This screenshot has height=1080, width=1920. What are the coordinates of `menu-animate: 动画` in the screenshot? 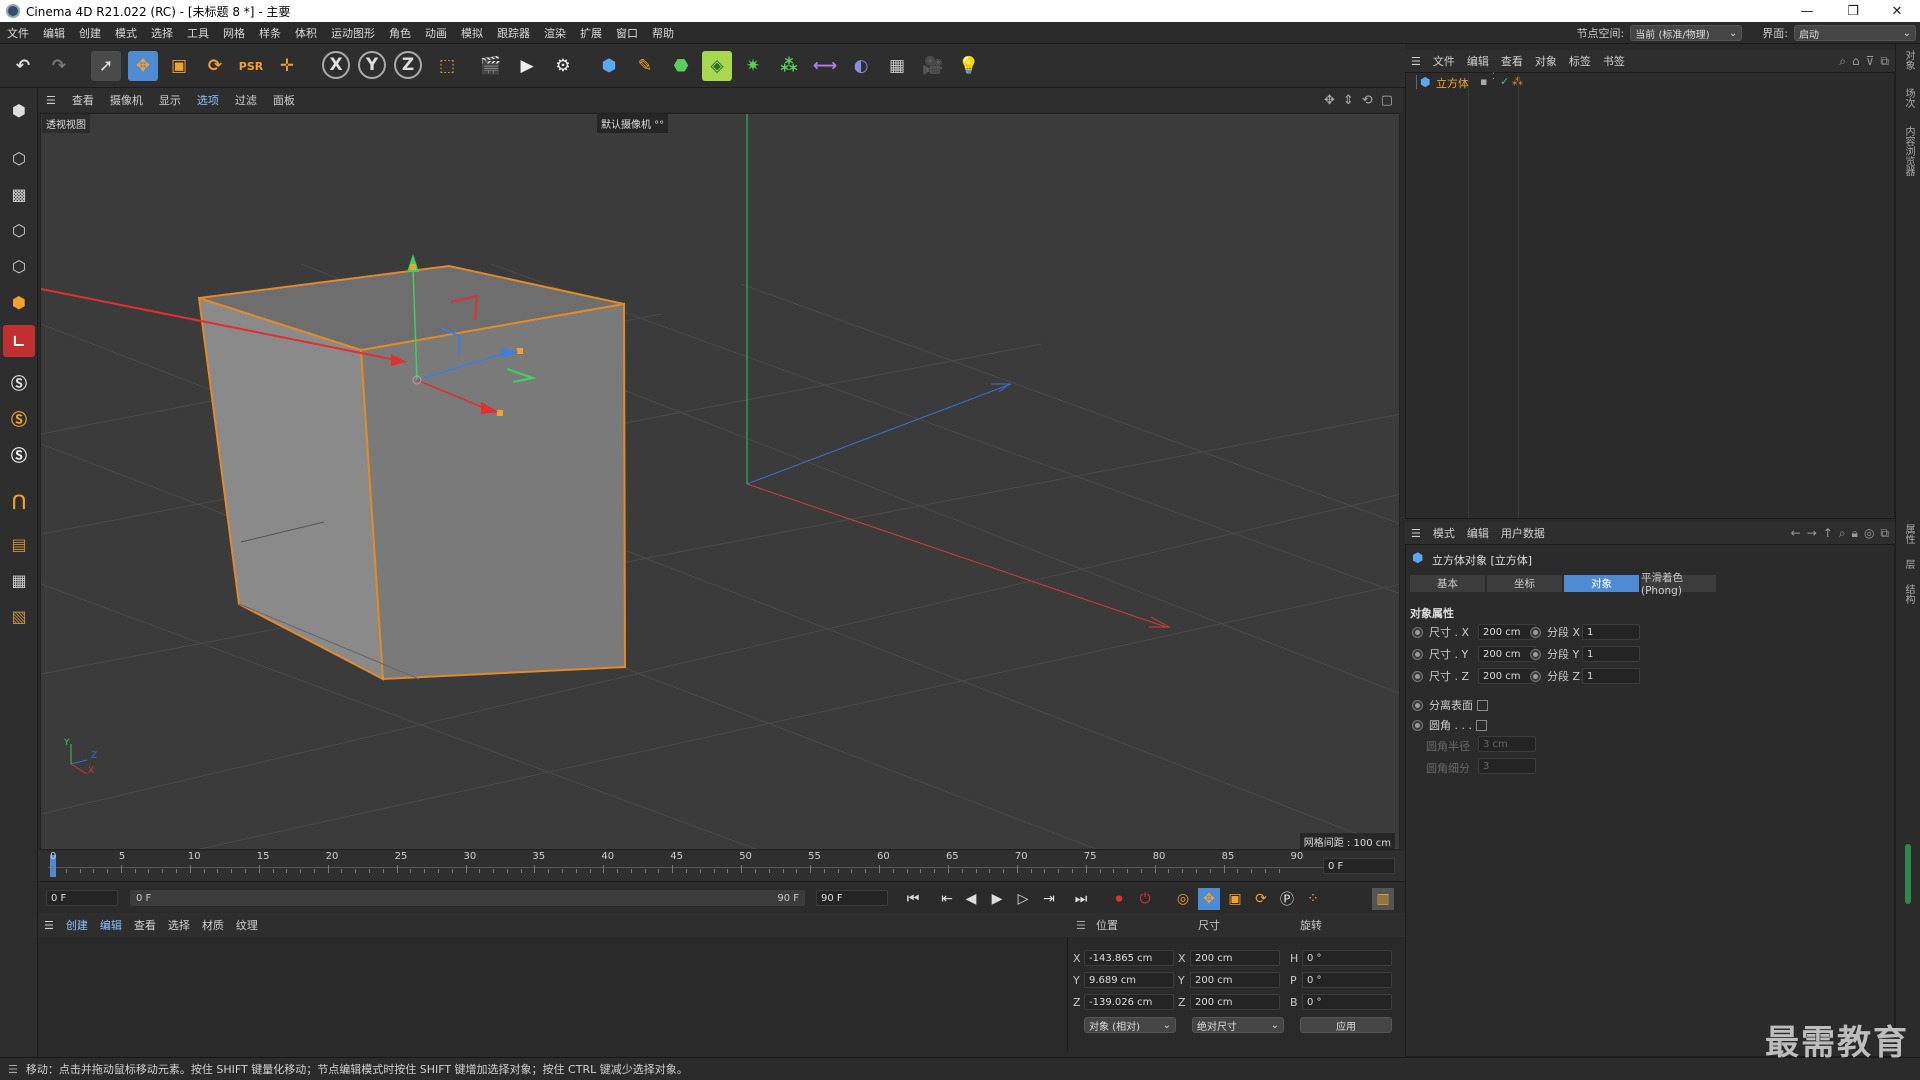 It's located at (436, 33).